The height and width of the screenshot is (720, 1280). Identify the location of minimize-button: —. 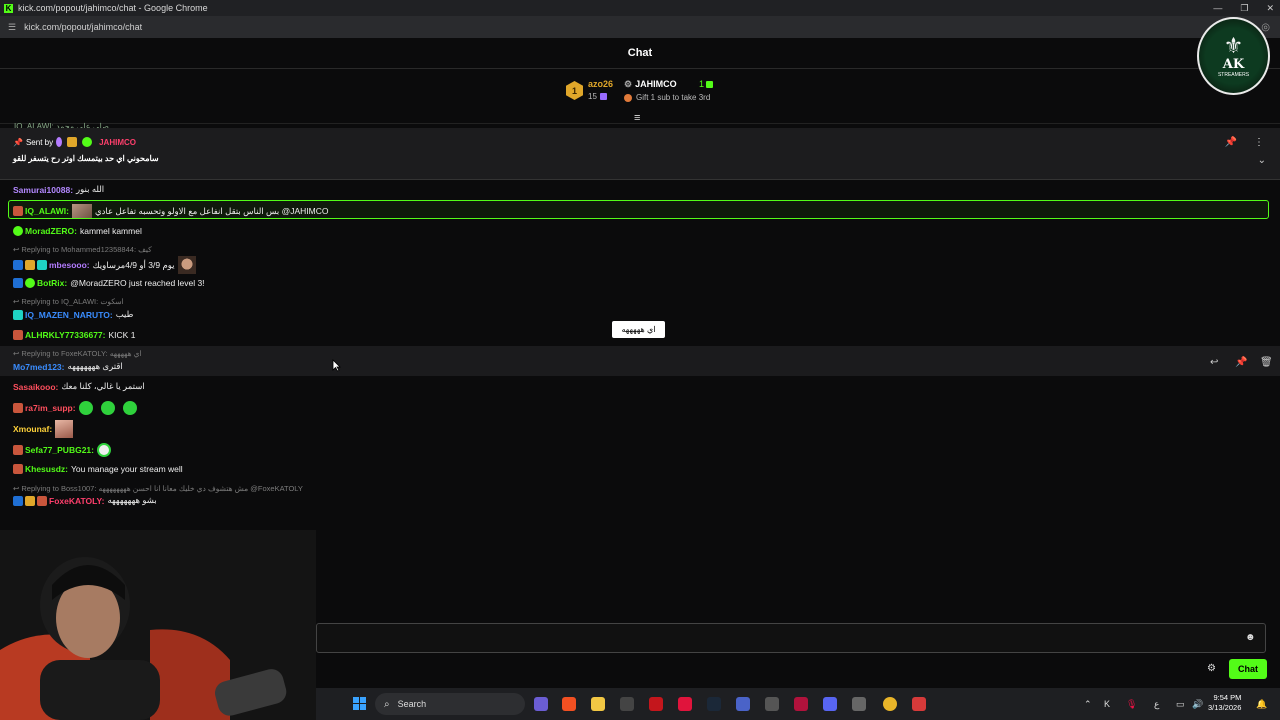
(1217, 8).